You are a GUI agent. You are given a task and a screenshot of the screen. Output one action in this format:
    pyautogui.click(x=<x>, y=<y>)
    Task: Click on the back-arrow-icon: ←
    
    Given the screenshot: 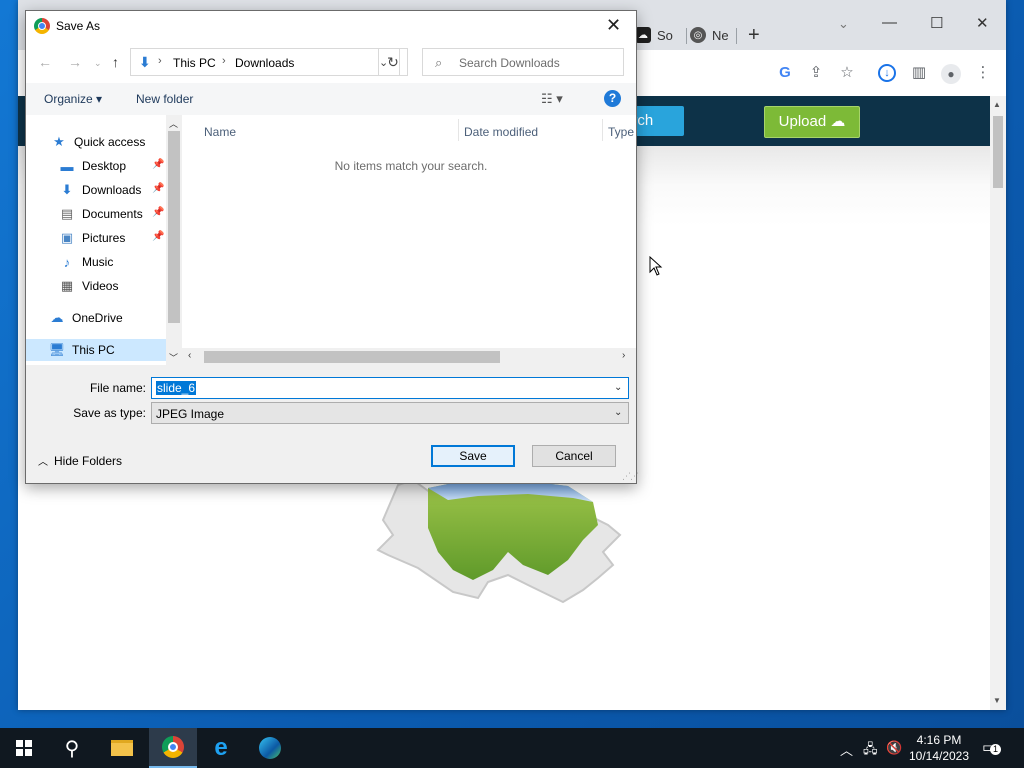 What is the action you would take?
    pyautogui.click(x=45, y=62)
    